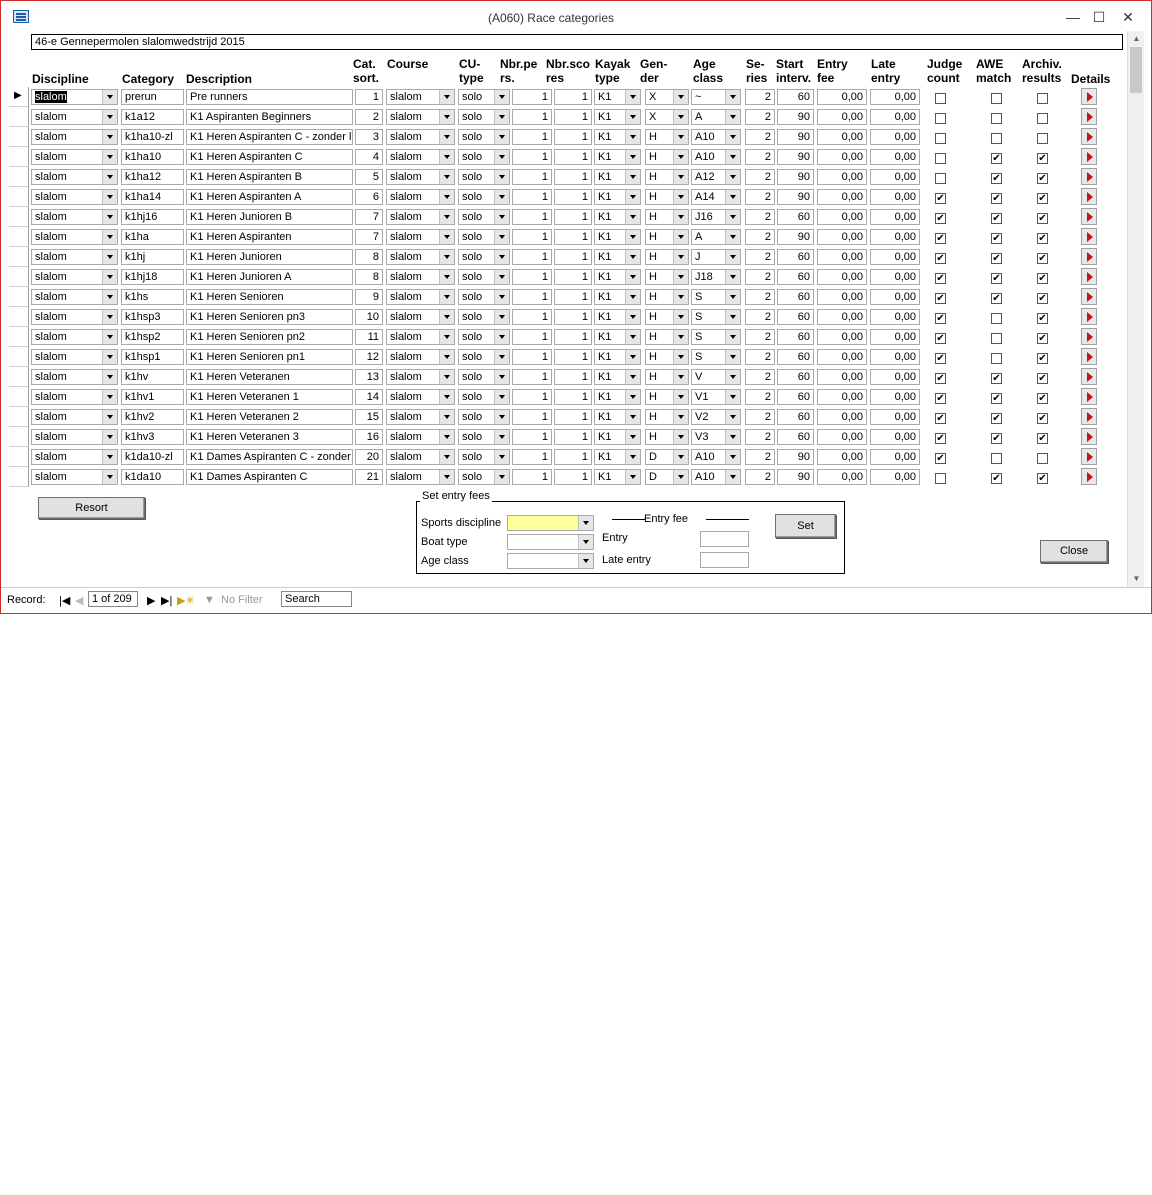 The image size is (1152, 1195). What do you see at coordinates (152, 137) in the screenshot?
I see `category-field: k1ha10-zl` at bounding box center [152, 137].